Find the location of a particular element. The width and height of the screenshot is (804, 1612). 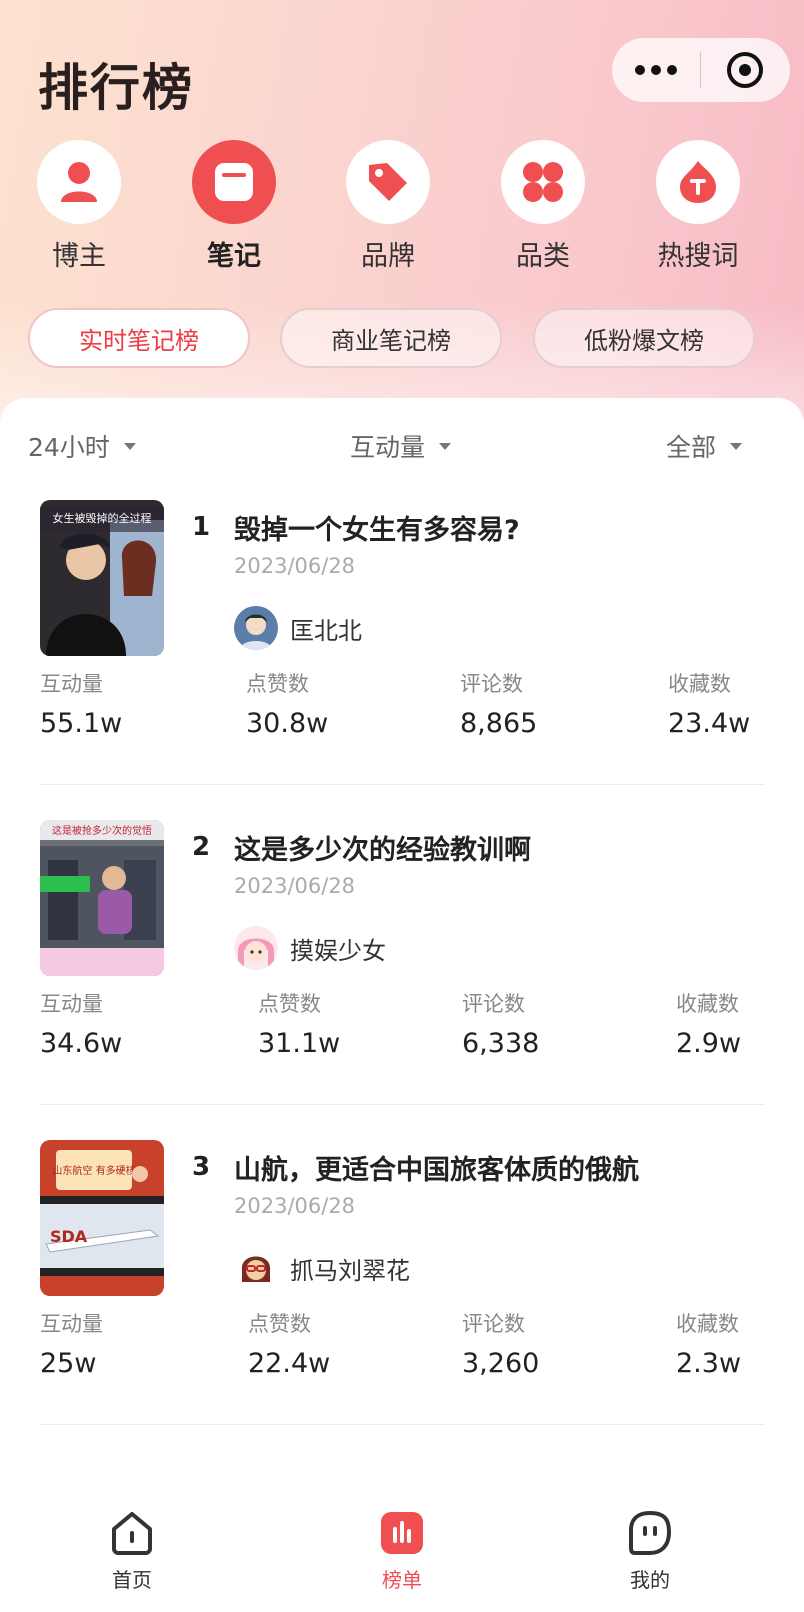

metric-filter-label: 互动量 is located at coordinates (388, 447).